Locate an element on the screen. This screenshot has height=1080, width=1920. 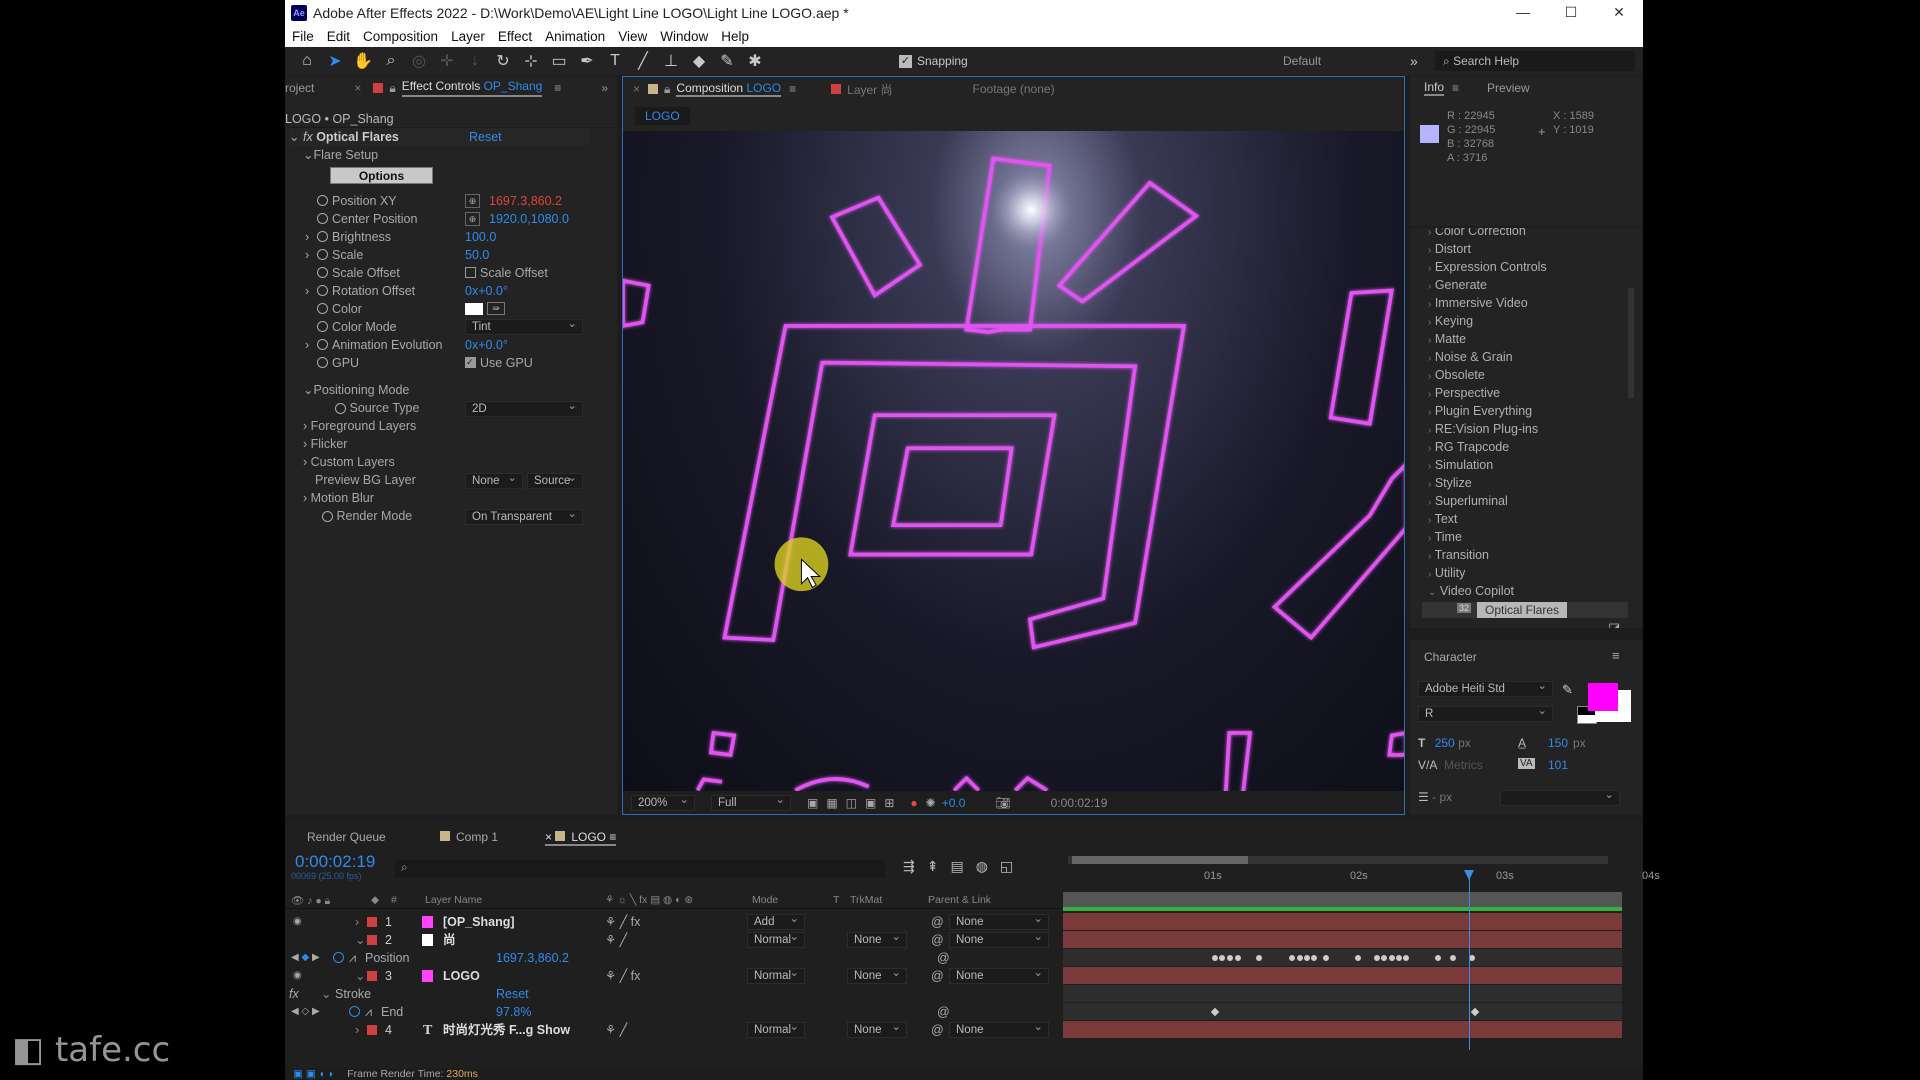
reset-link: Reset is located at coordinates (485, 137).